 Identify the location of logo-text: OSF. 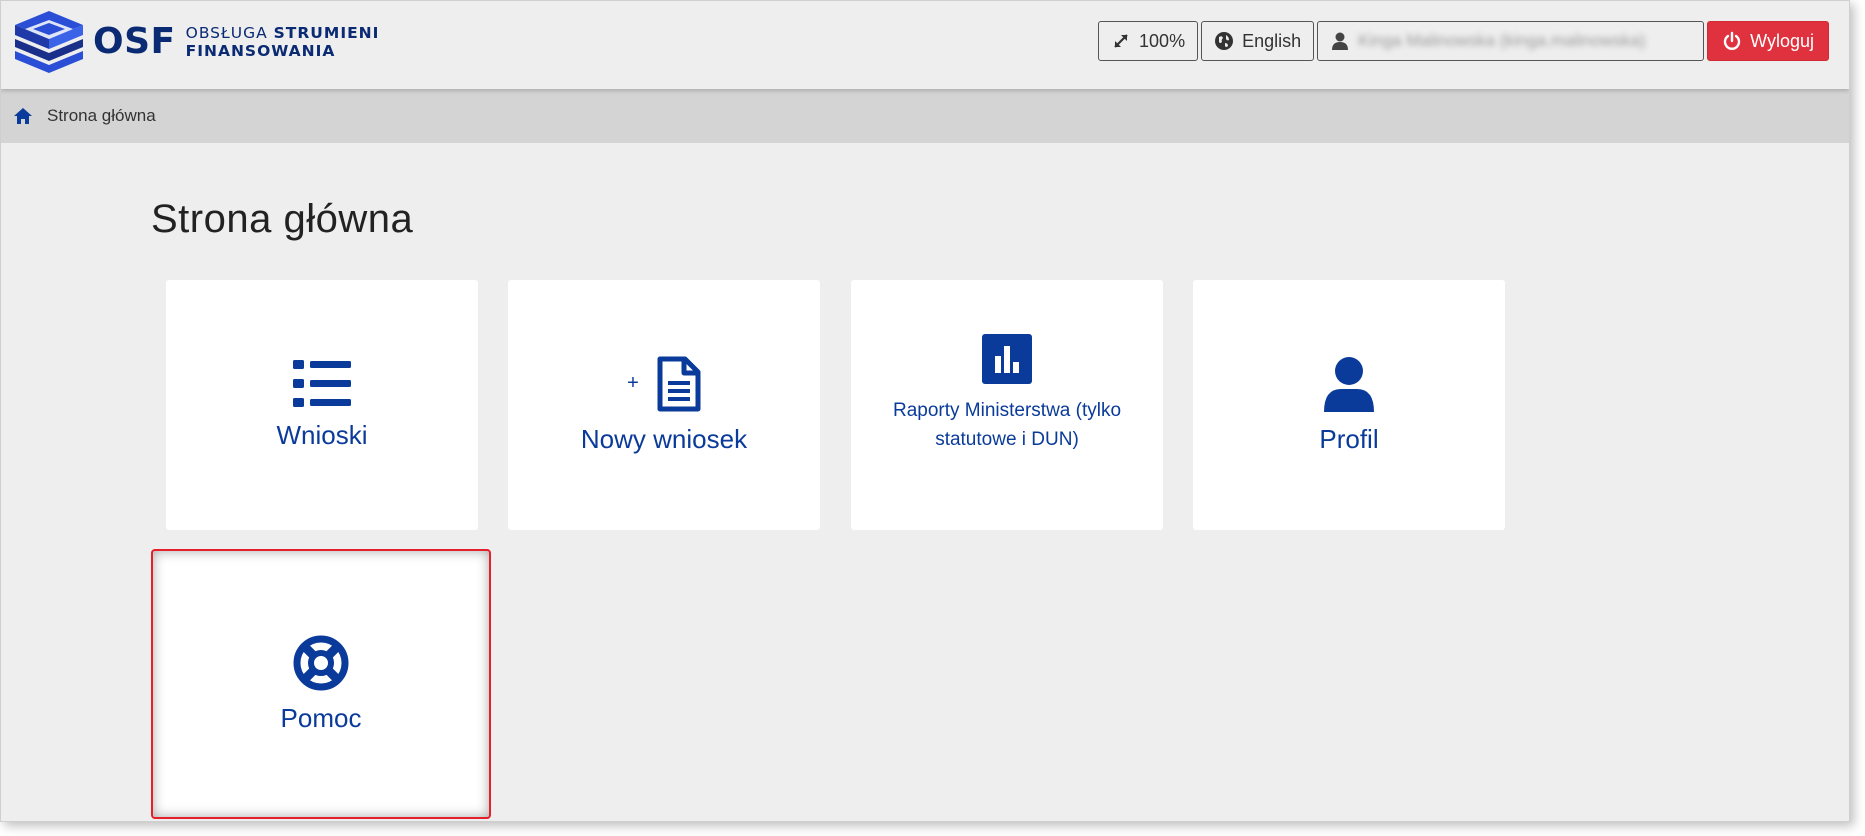
(134, 41).